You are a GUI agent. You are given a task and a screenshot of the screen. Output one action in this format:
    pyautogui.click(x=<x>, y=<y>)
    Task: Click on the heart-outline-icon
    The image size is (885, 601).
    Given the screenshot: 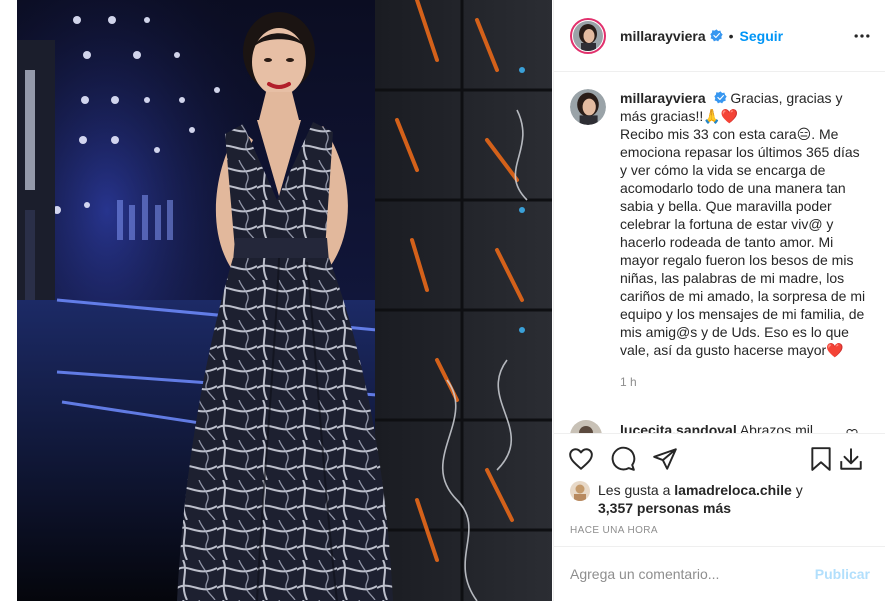 What is the action you would take?
    pyautogui.click(x=581, y=459)
    